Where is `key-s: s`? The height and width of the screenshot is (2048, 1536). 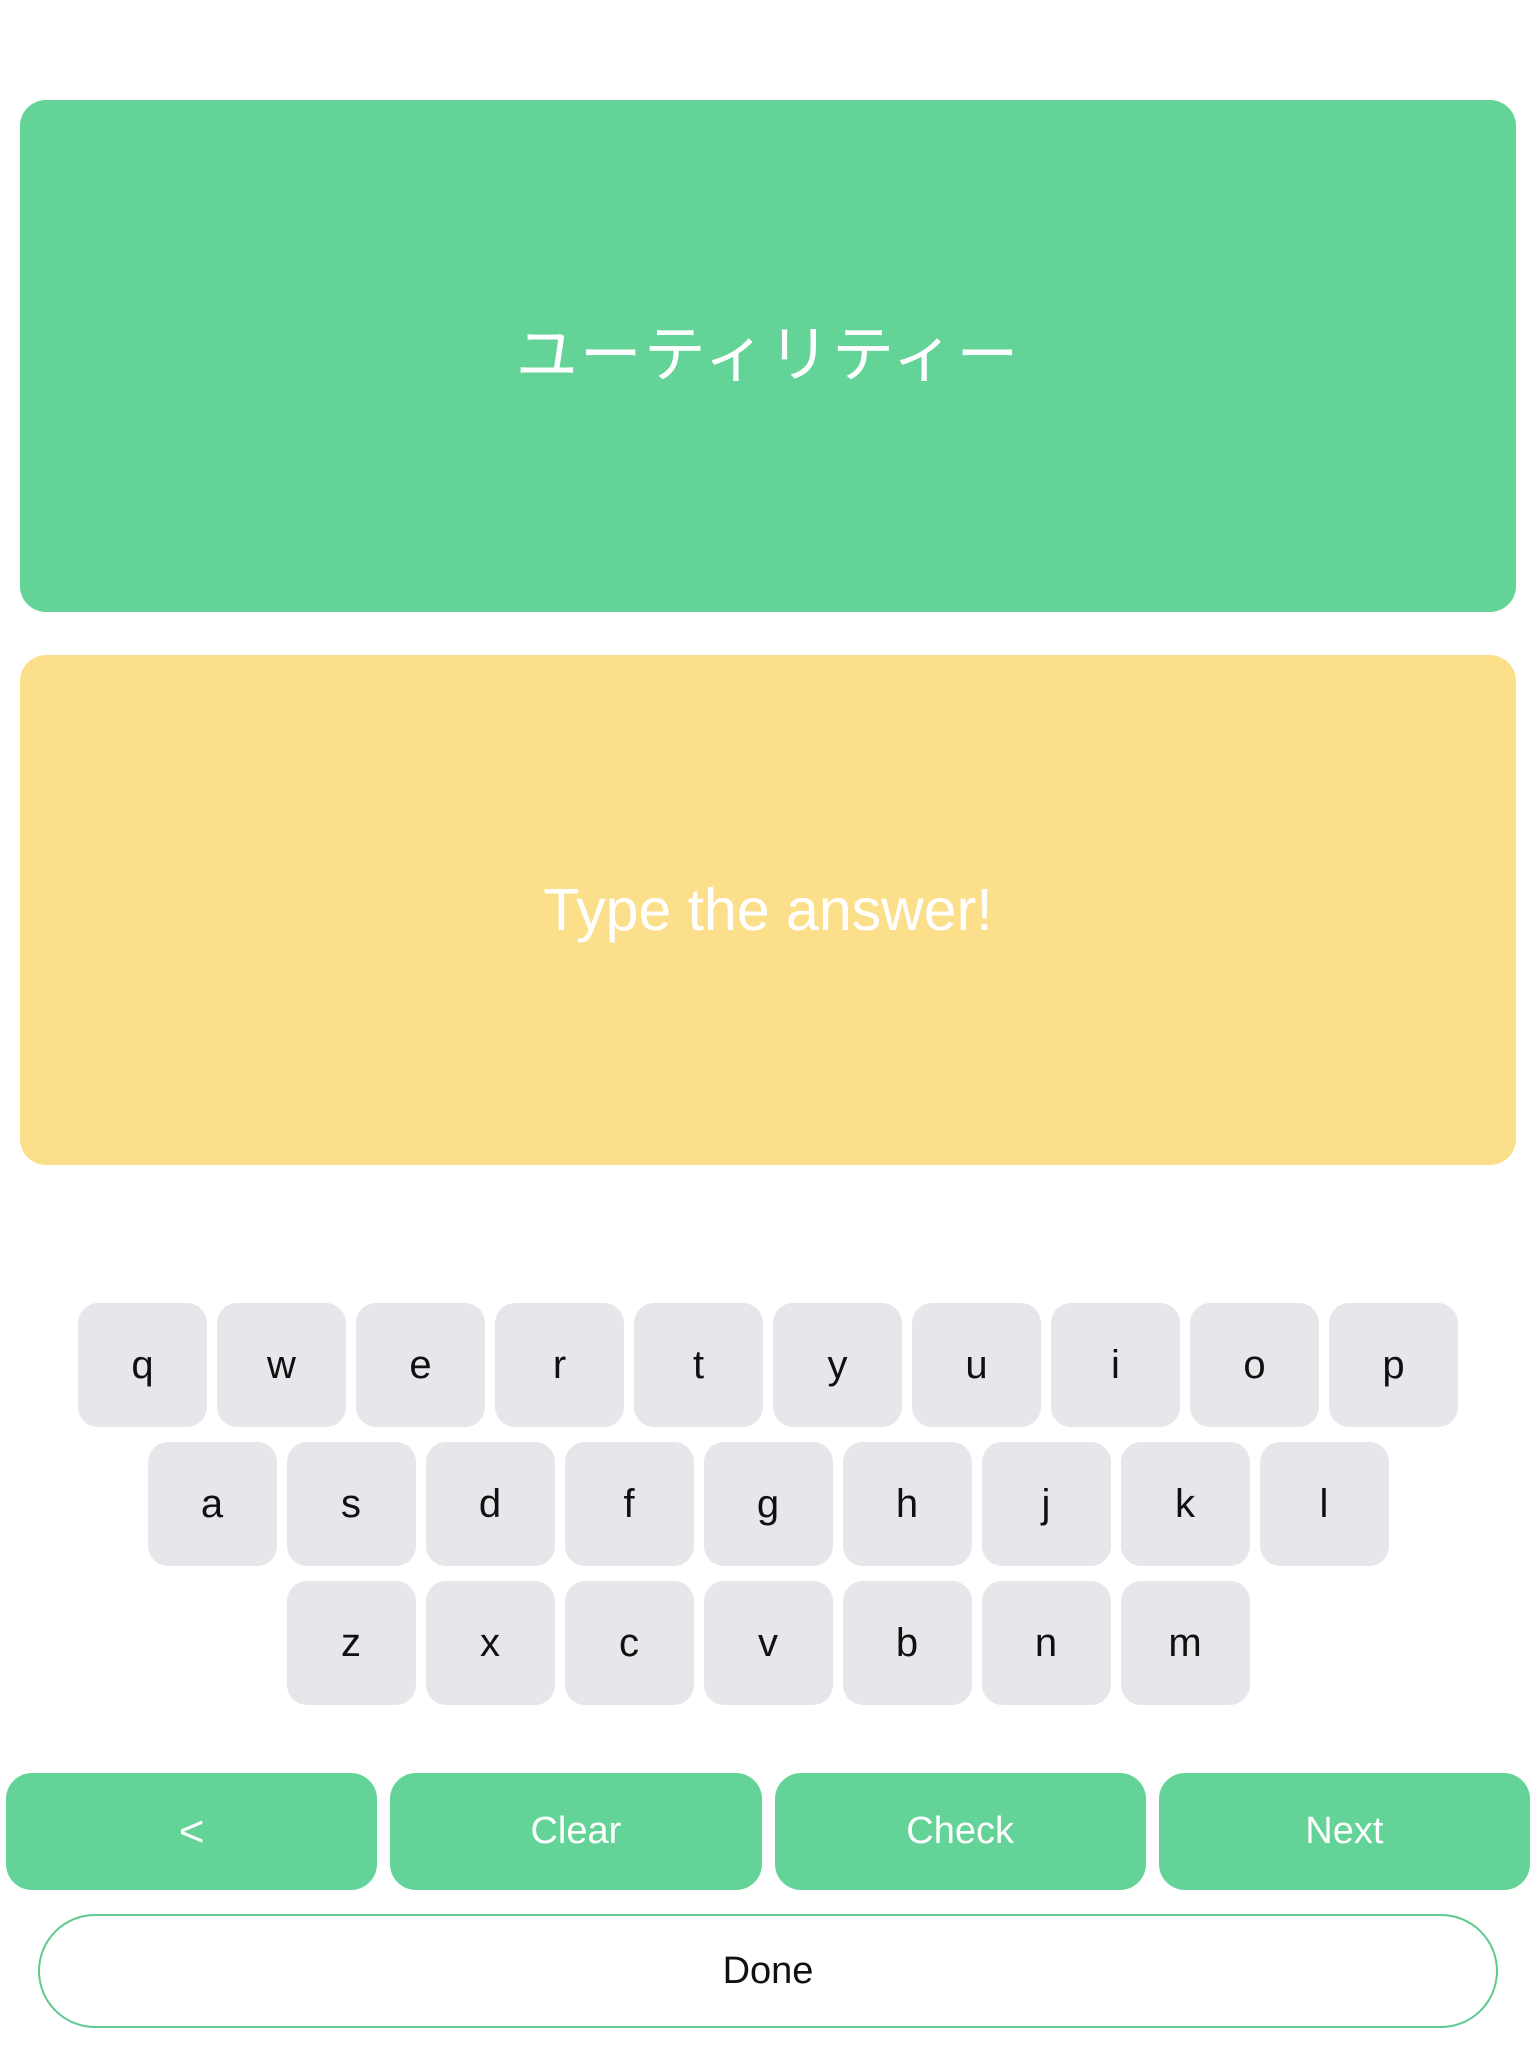
key-s: s is located at coordinates (351, 1504).